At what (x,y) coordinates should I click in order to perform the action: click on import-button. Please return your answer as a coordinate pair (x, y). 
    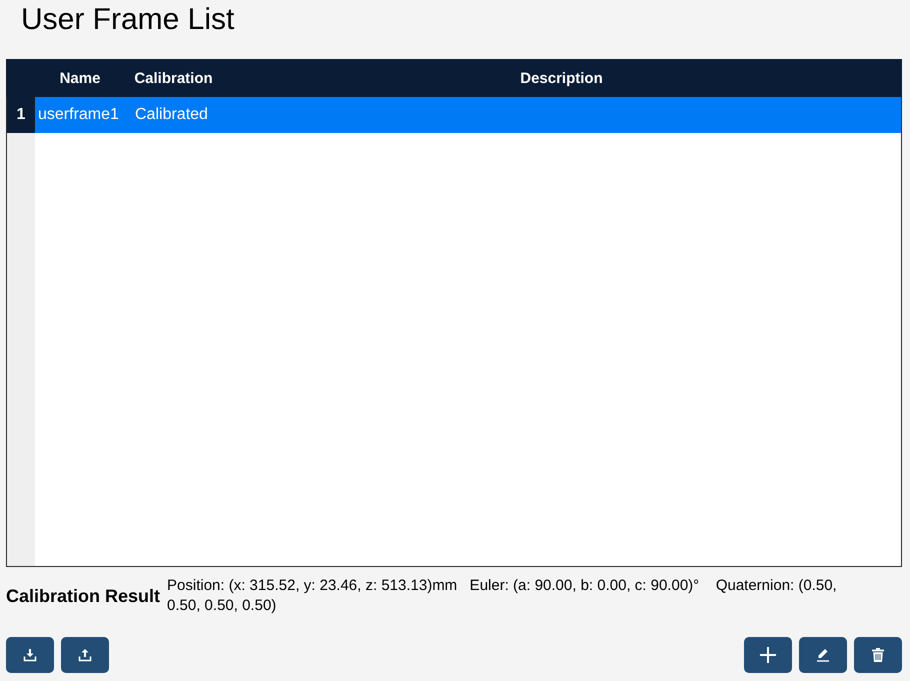
    Looking at the image, I should click on (30, 655).